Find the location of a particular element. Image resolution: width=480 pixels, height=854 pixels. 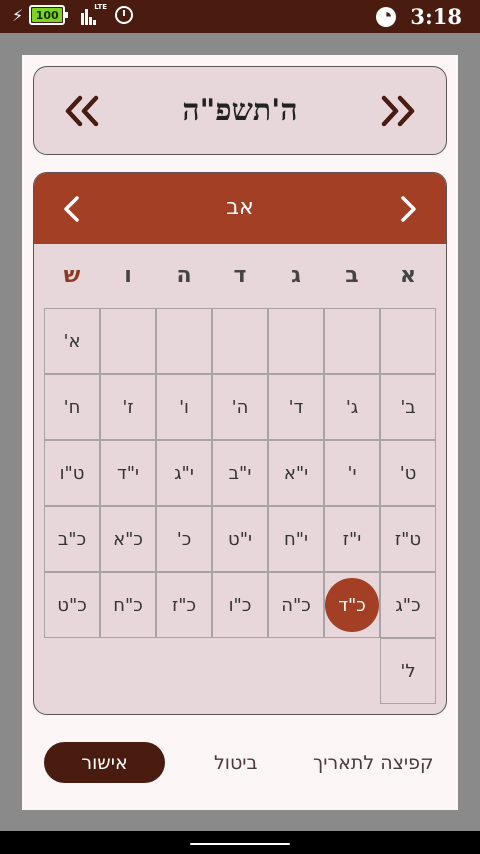

day-cell: י"ט is located at coordinates (240, 539).